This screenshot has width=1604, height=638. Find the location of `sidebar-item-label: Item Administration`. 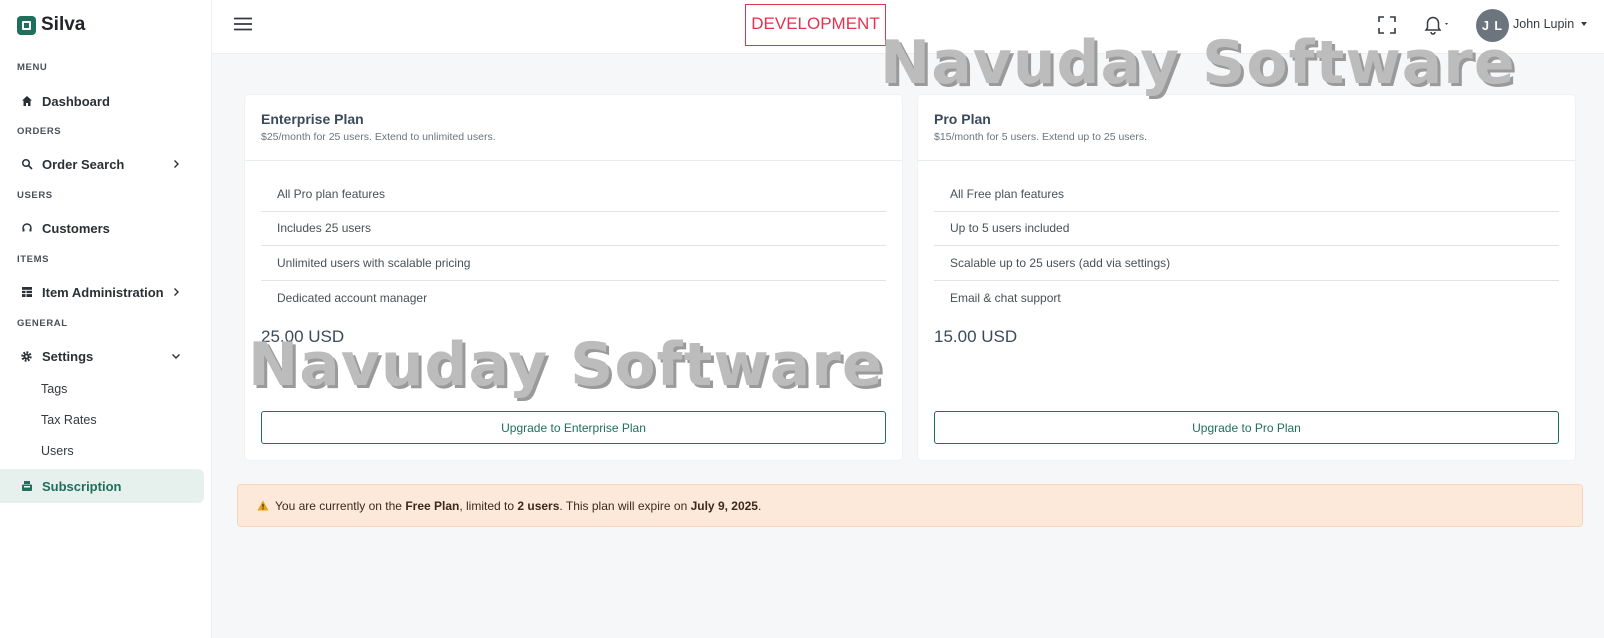

sidebar-item-label: Item Administration is located at coordinates (103, 292).